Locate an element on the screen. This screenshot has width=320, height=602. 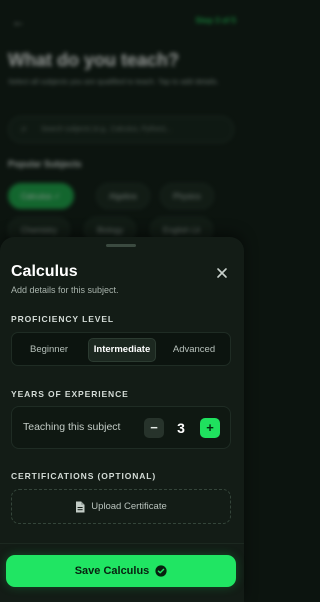
close-icon is located at coordinates (222, 273).